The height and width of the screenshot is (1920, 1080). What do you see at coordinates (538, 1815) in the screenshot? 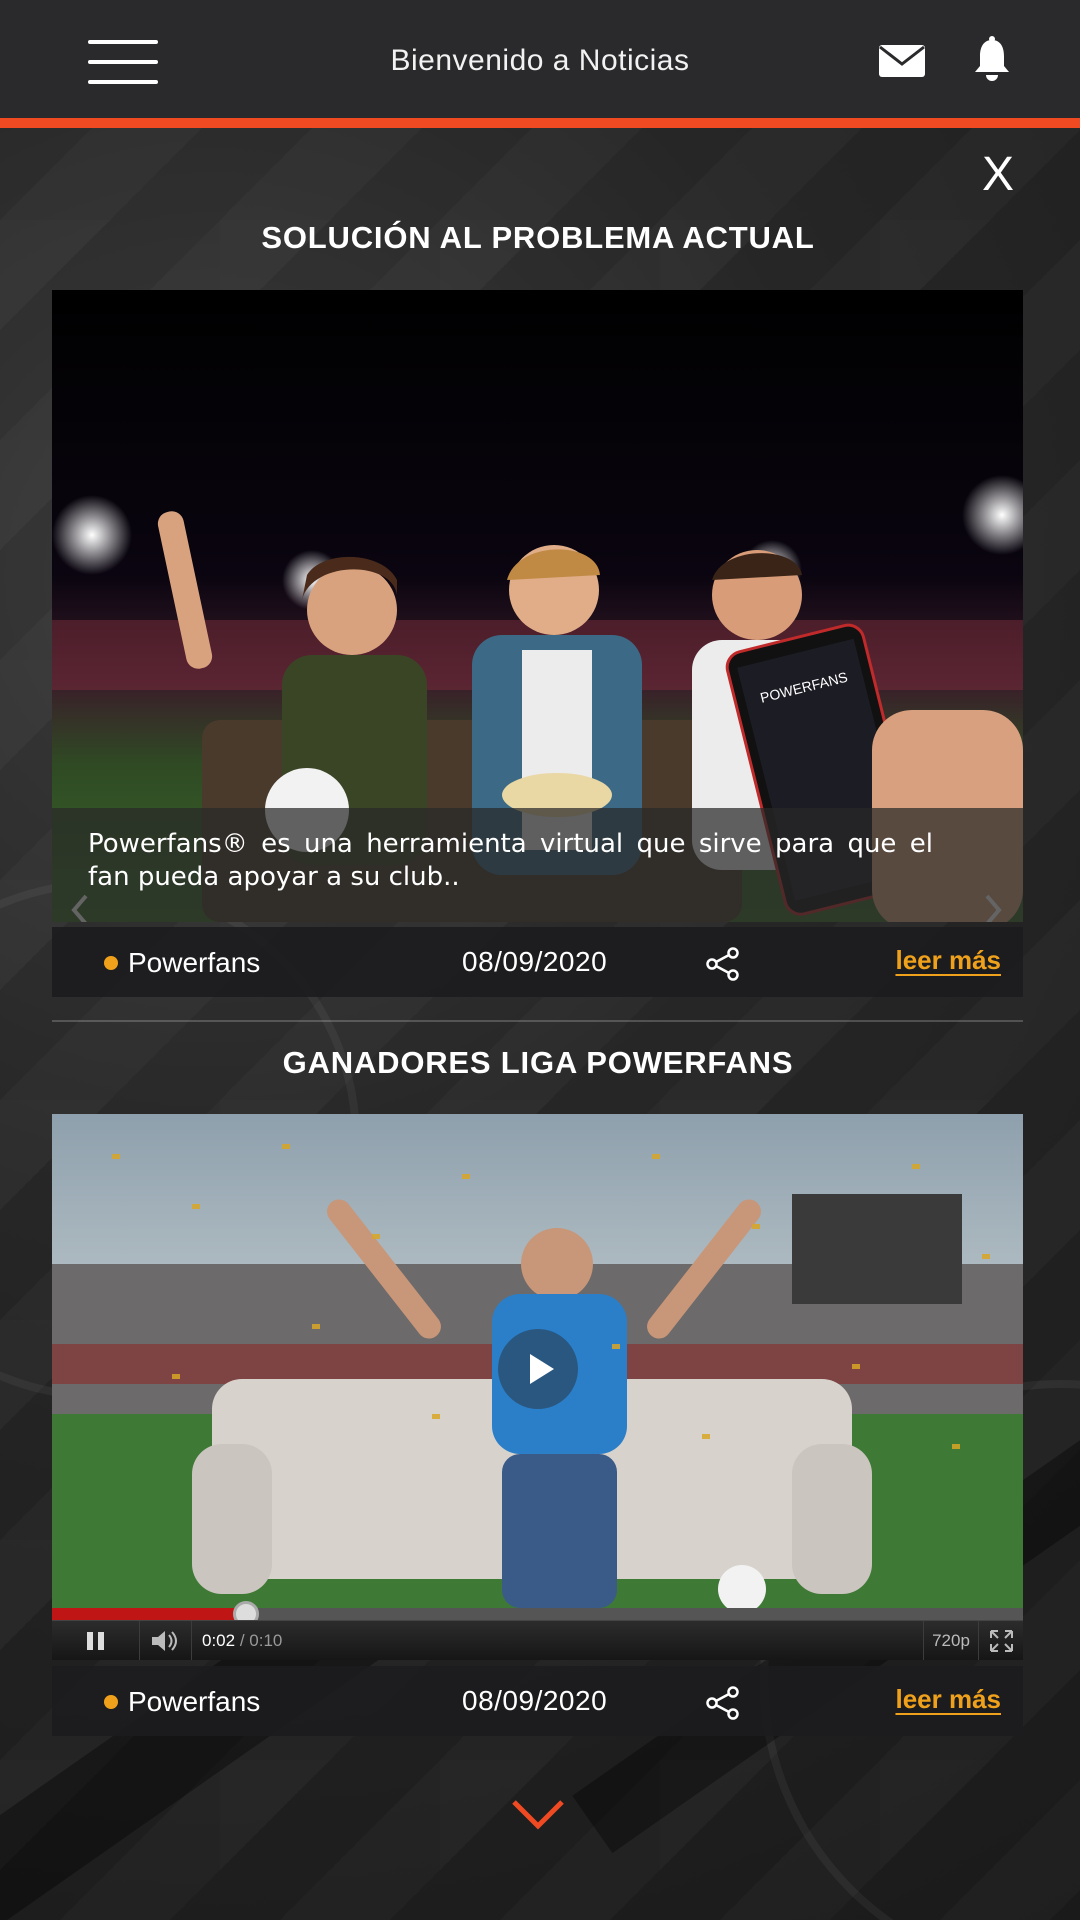
I see `chevron-down-icon` at bounding box center [538, 1815].